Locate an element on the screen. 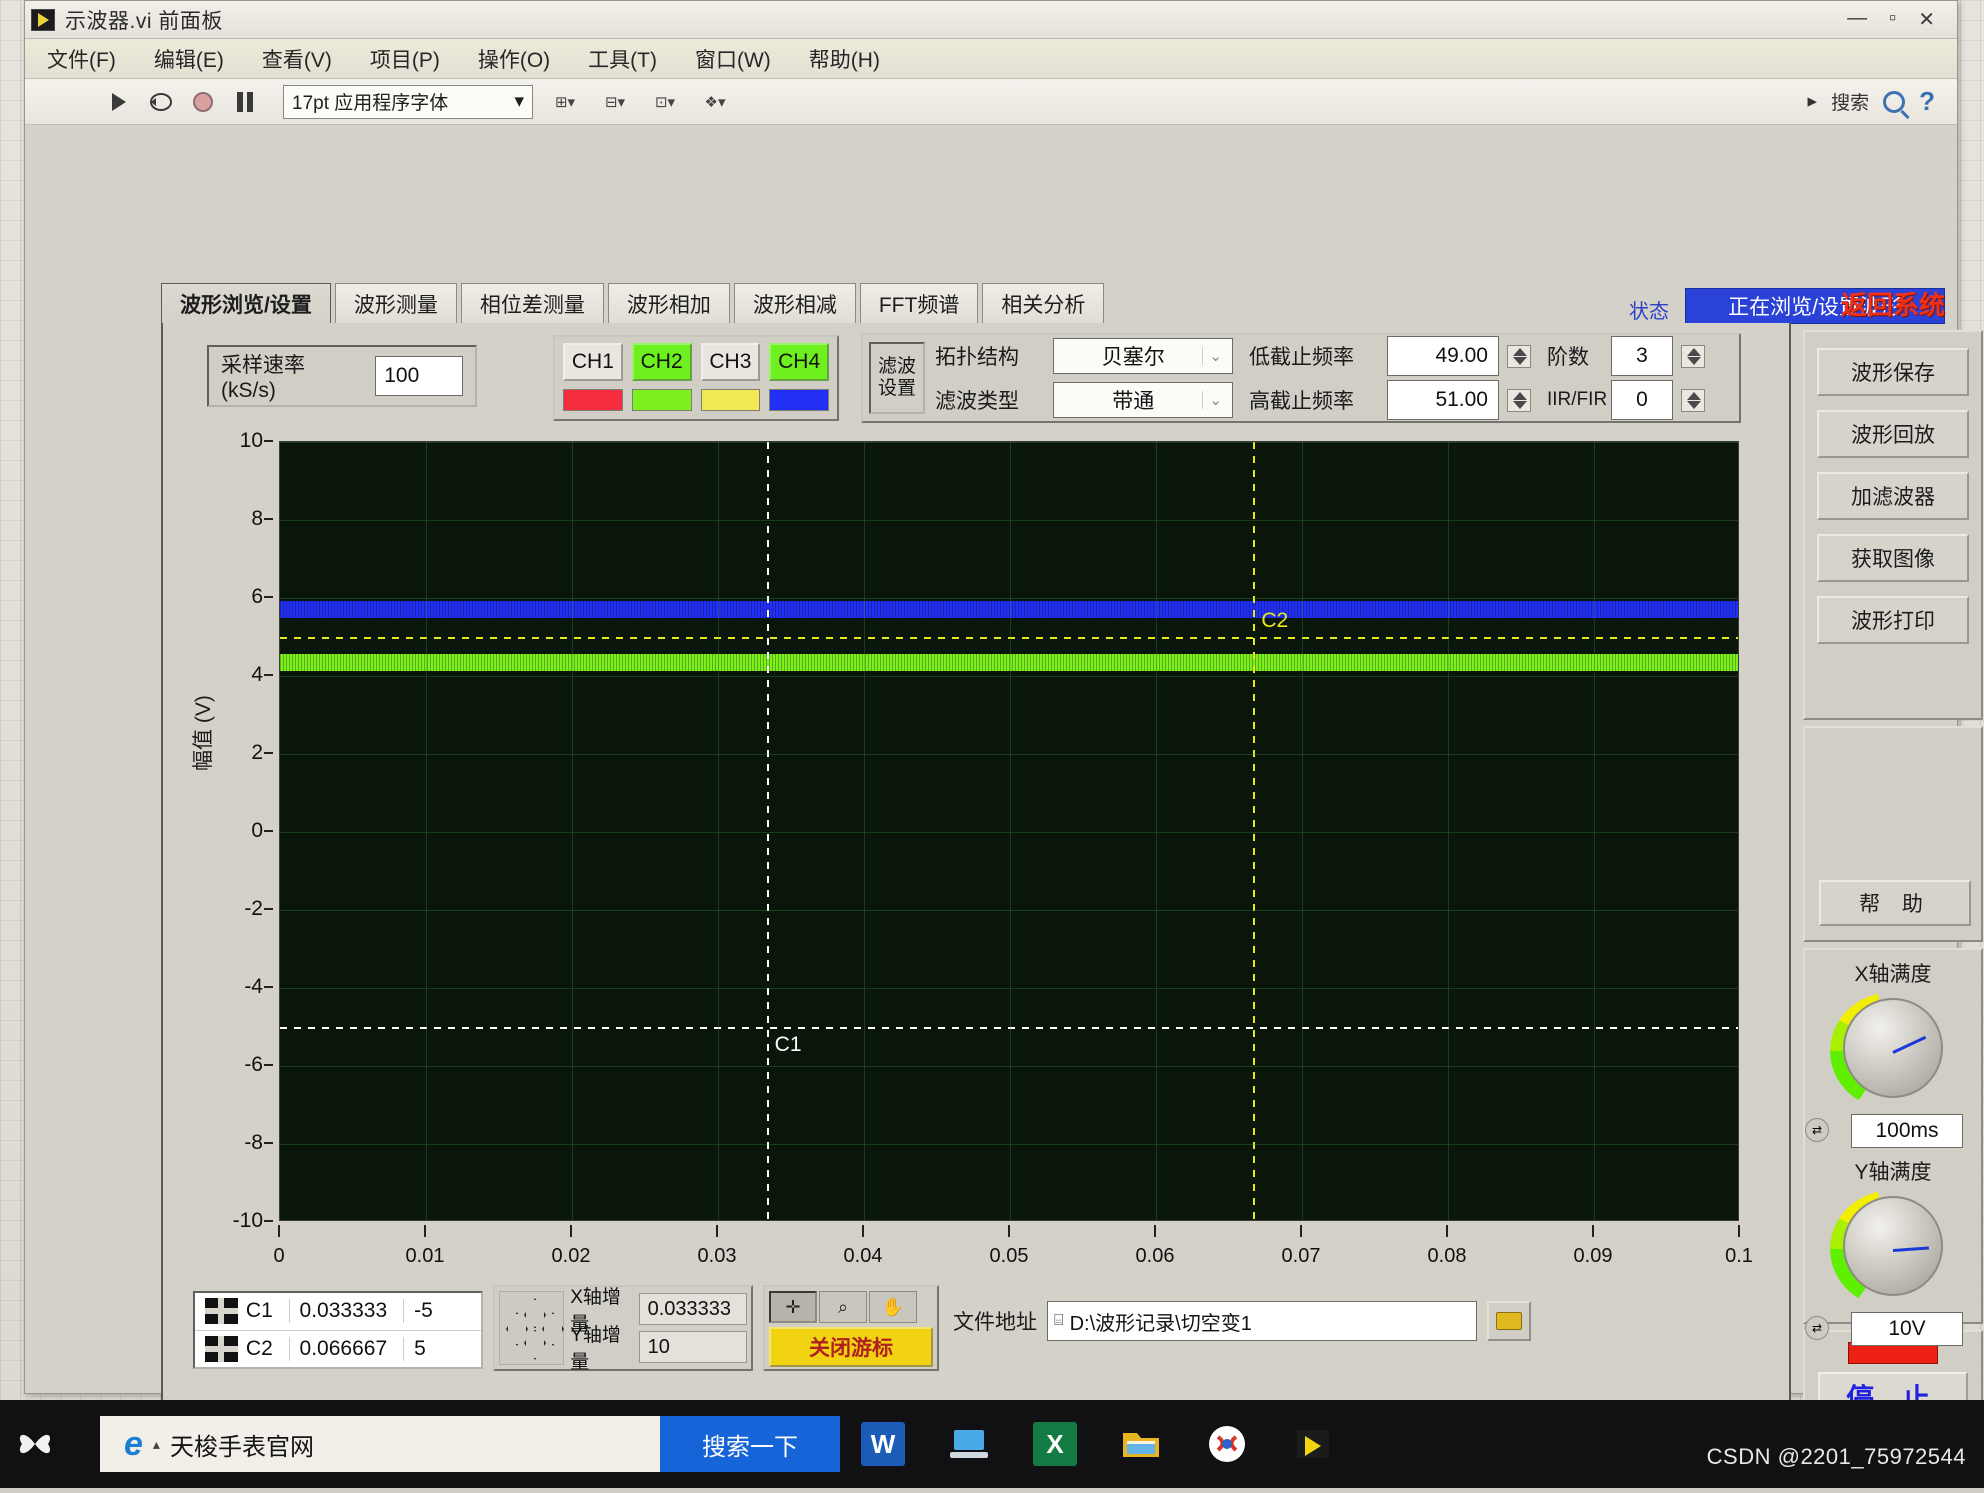 The height and width of the screenshot is (1493, 1984). pause-icon is located at coordinates (245, 102).